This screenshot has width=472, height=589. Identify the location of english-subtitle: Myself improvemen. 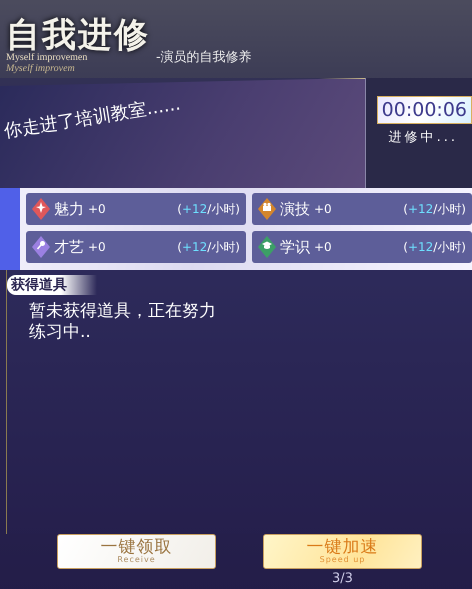
(47, 57).